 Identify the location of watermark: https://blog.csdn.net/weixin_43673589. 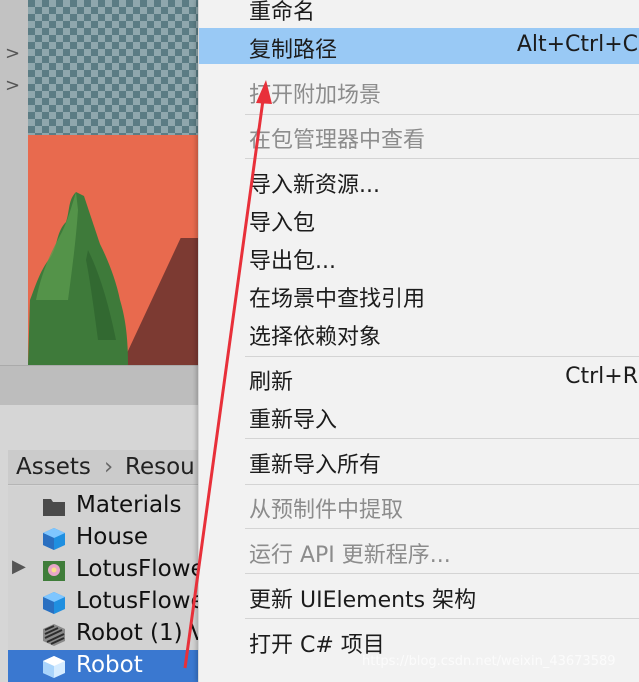
(489, 661).